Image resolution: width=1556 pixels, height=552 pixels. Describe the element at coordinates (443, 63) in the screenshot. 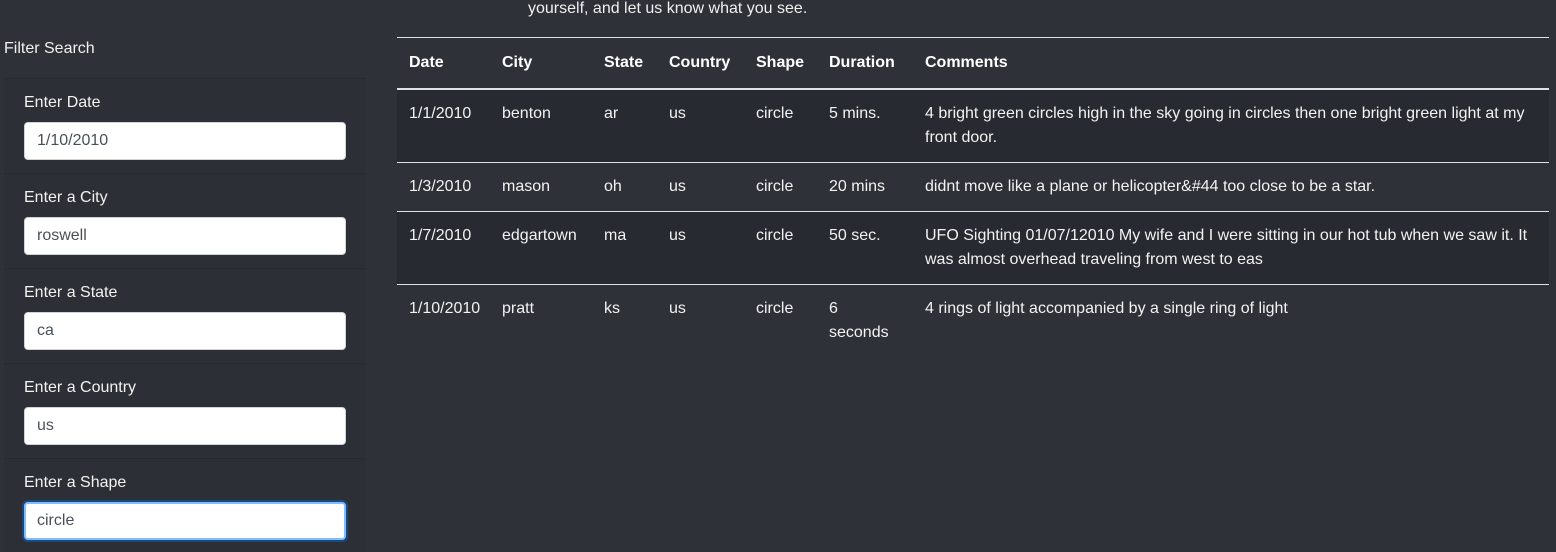

I see `header-date: Date` at that location.